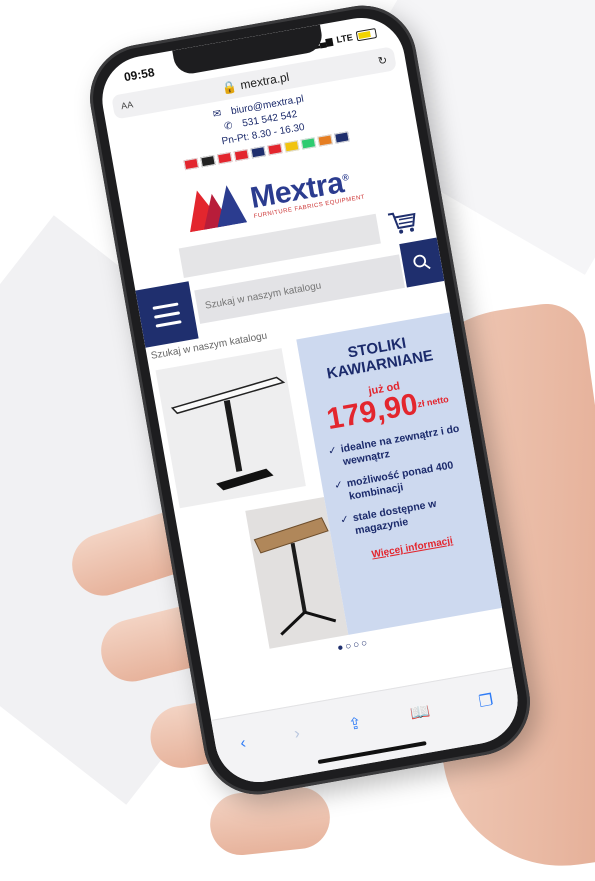  I want to click on lock-icon: 🔒, so click(229, 87).